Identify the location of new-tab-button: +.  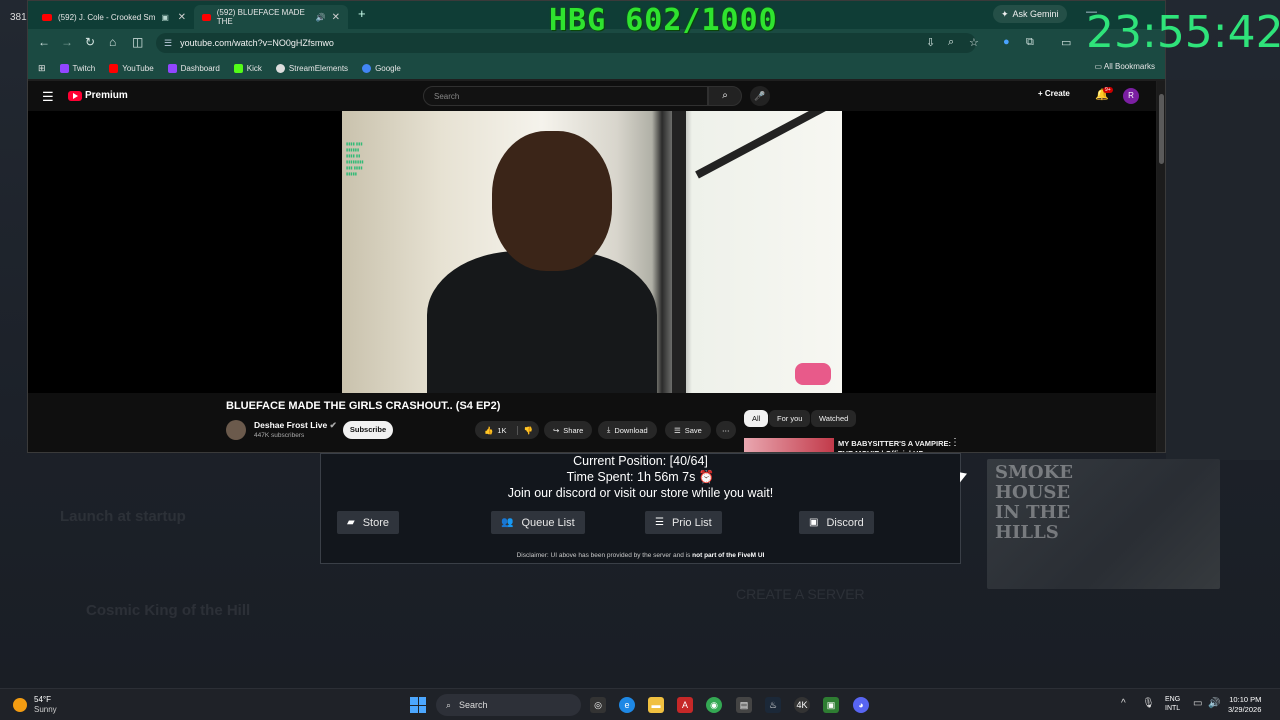
(362, 13).